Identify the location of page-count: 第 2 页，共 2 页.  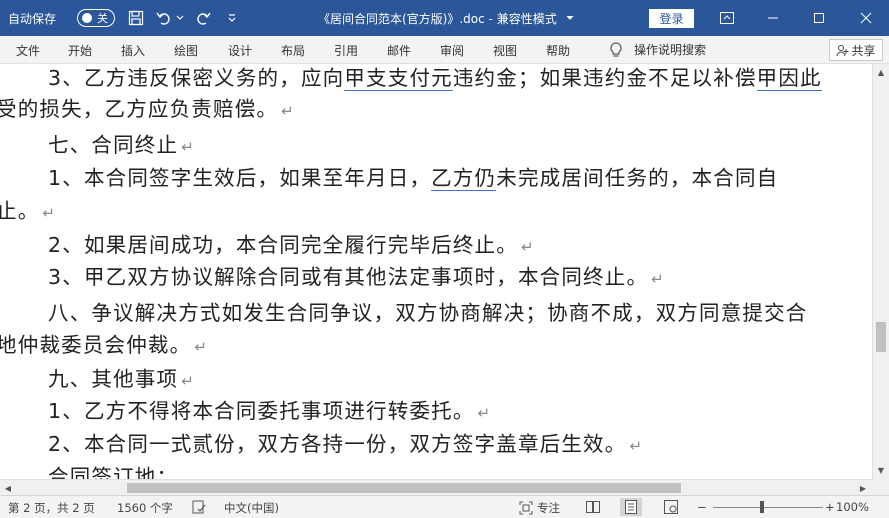
(51, 508).